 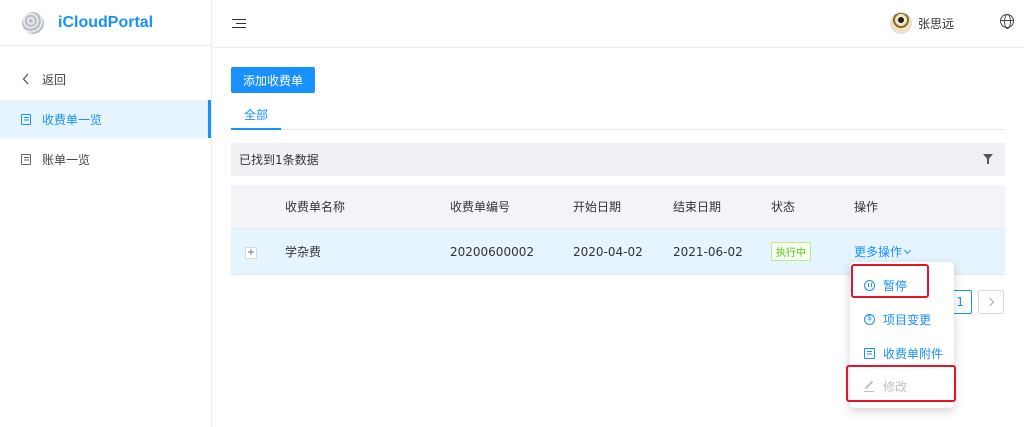 What do you see at coordinates (315, 207) in the screenshot?
I see `column-header-name: 收费单名称` at bounding box center [315, 207].